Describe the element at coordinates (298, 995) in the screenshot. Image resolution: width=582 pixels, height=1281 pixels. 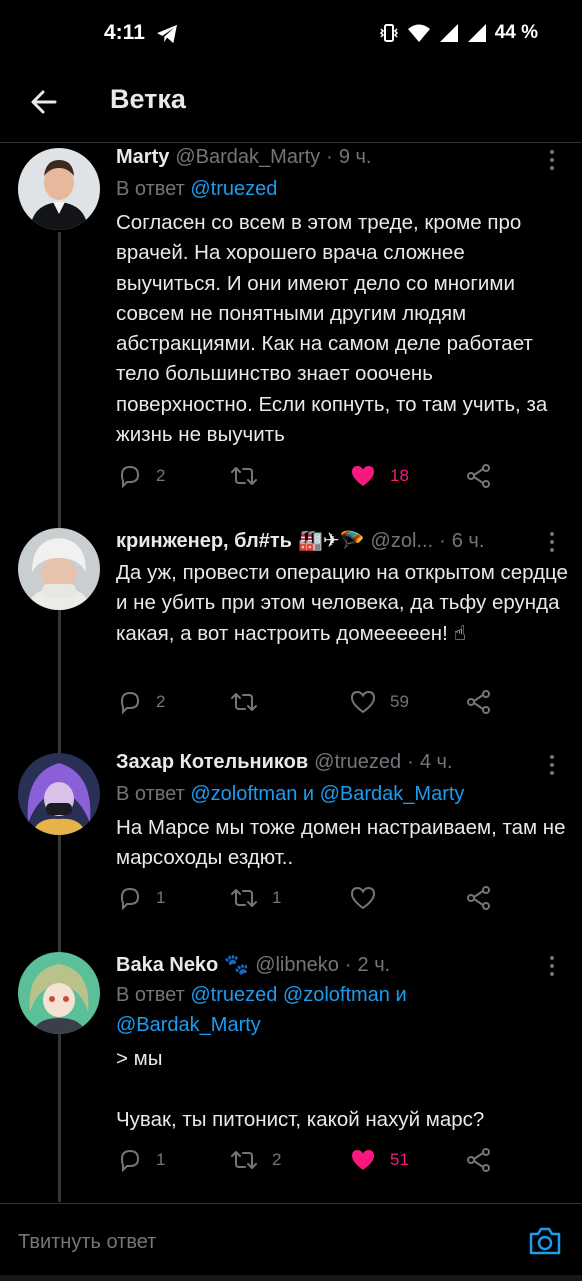
I see `mention-link: @truezed @zoloftman и` at that location.